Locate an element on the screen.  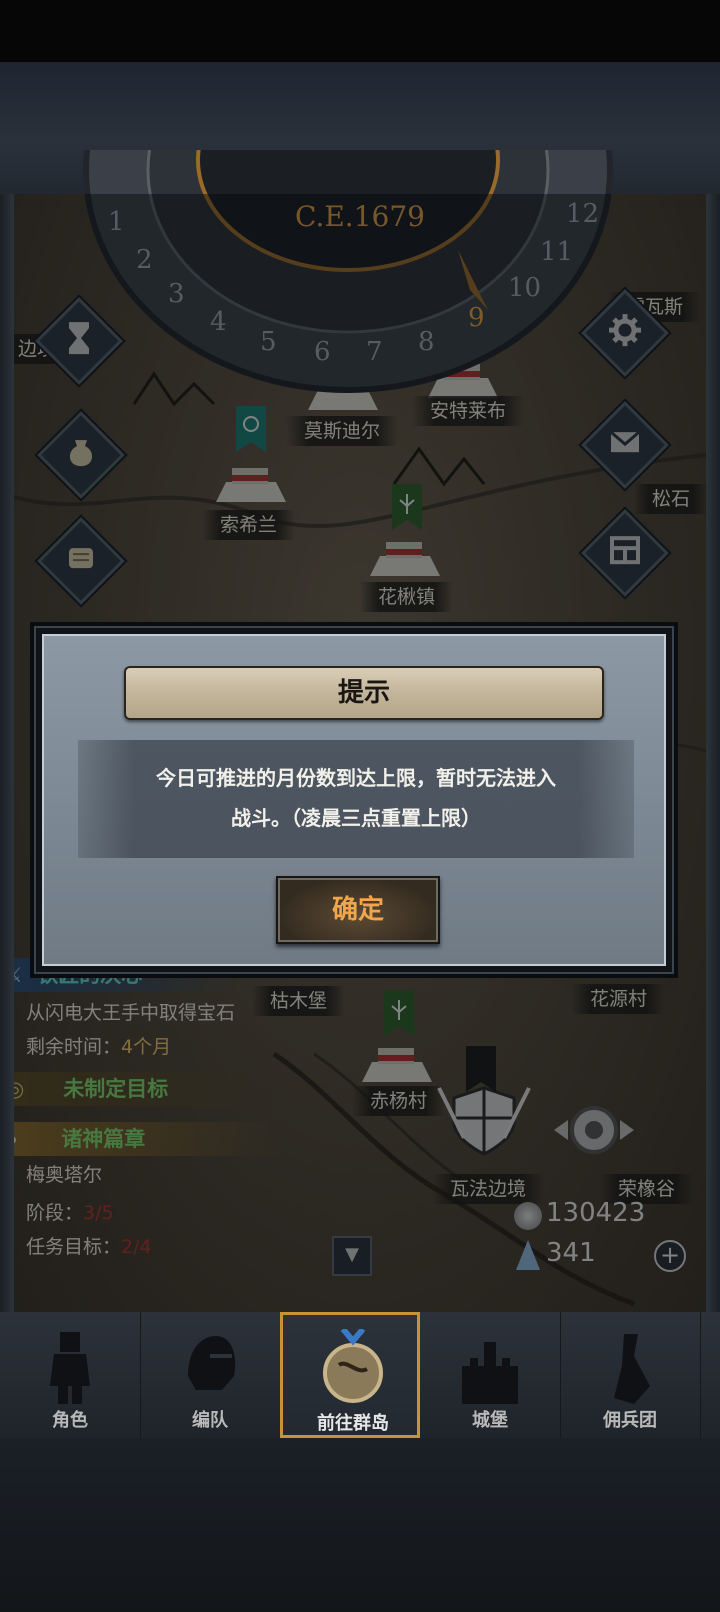
nav-item-castle: 城堡 is located at coordinates (490, 1375).